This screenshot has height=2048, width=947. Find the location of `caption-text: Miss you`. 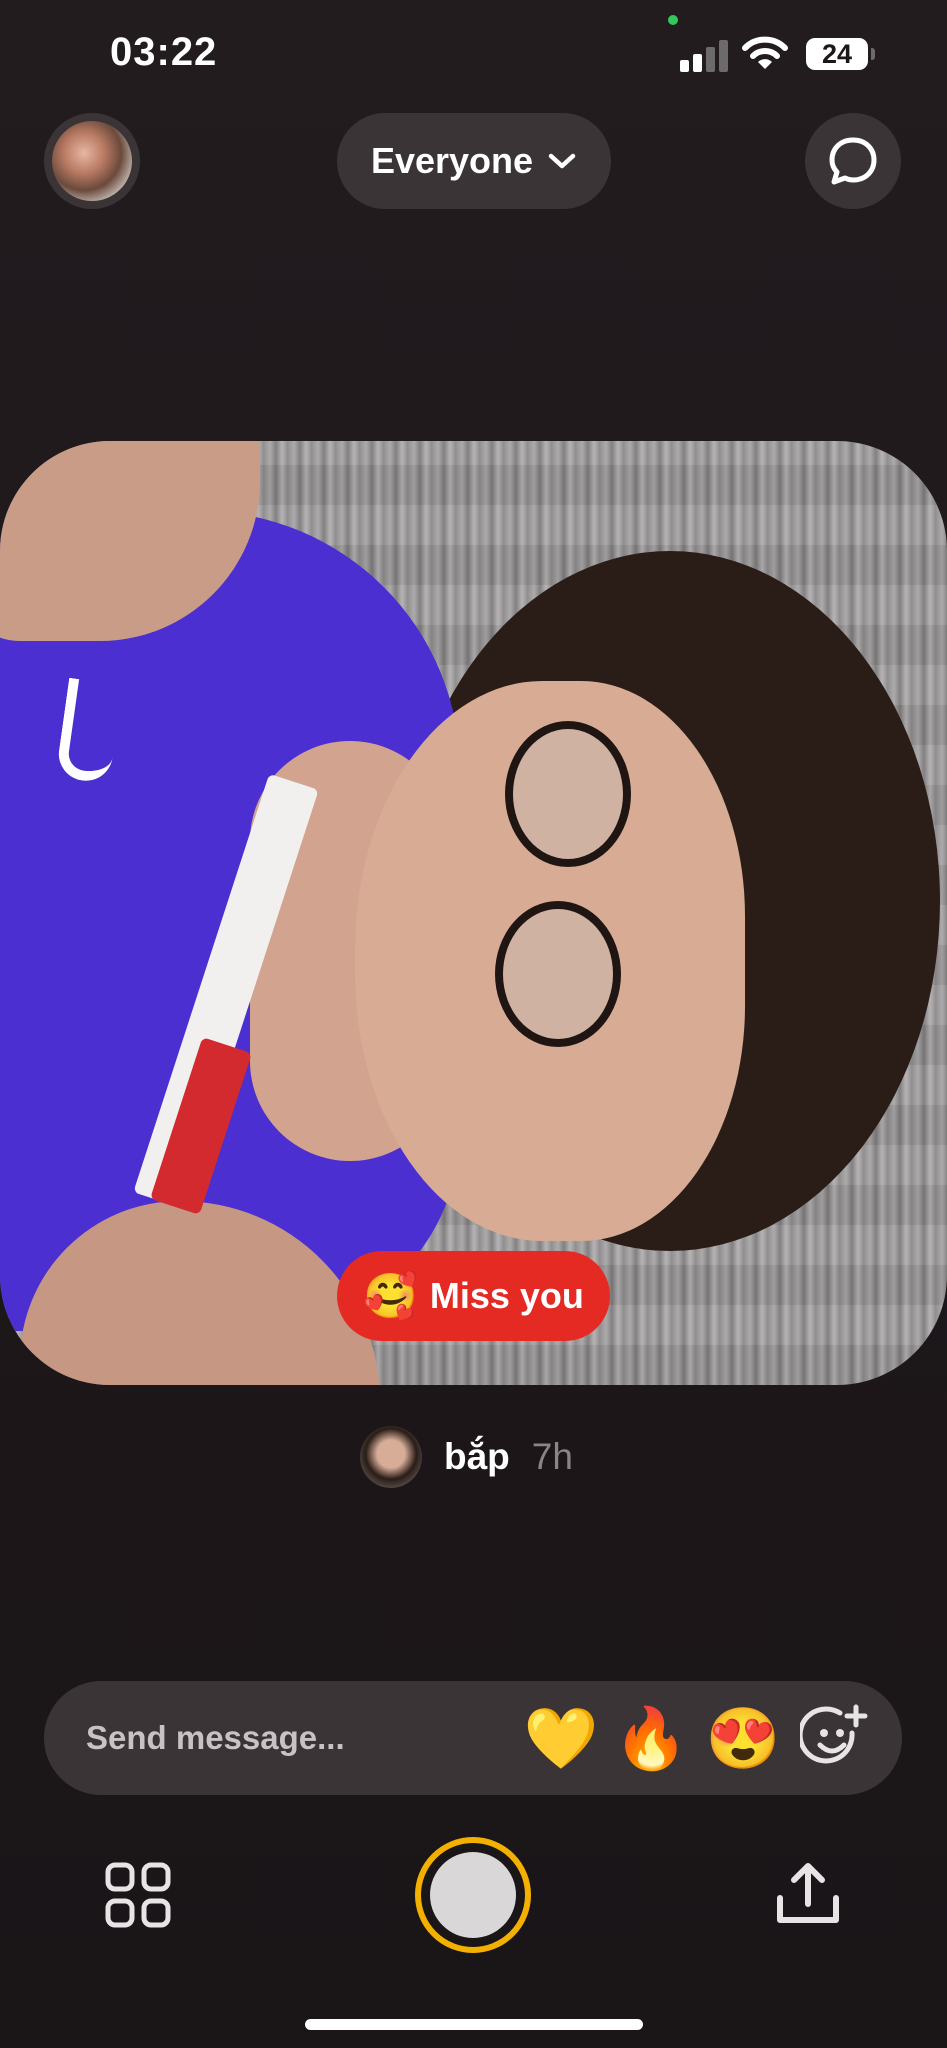

caption-text: Miss you is located at coordinates (506, 1295).